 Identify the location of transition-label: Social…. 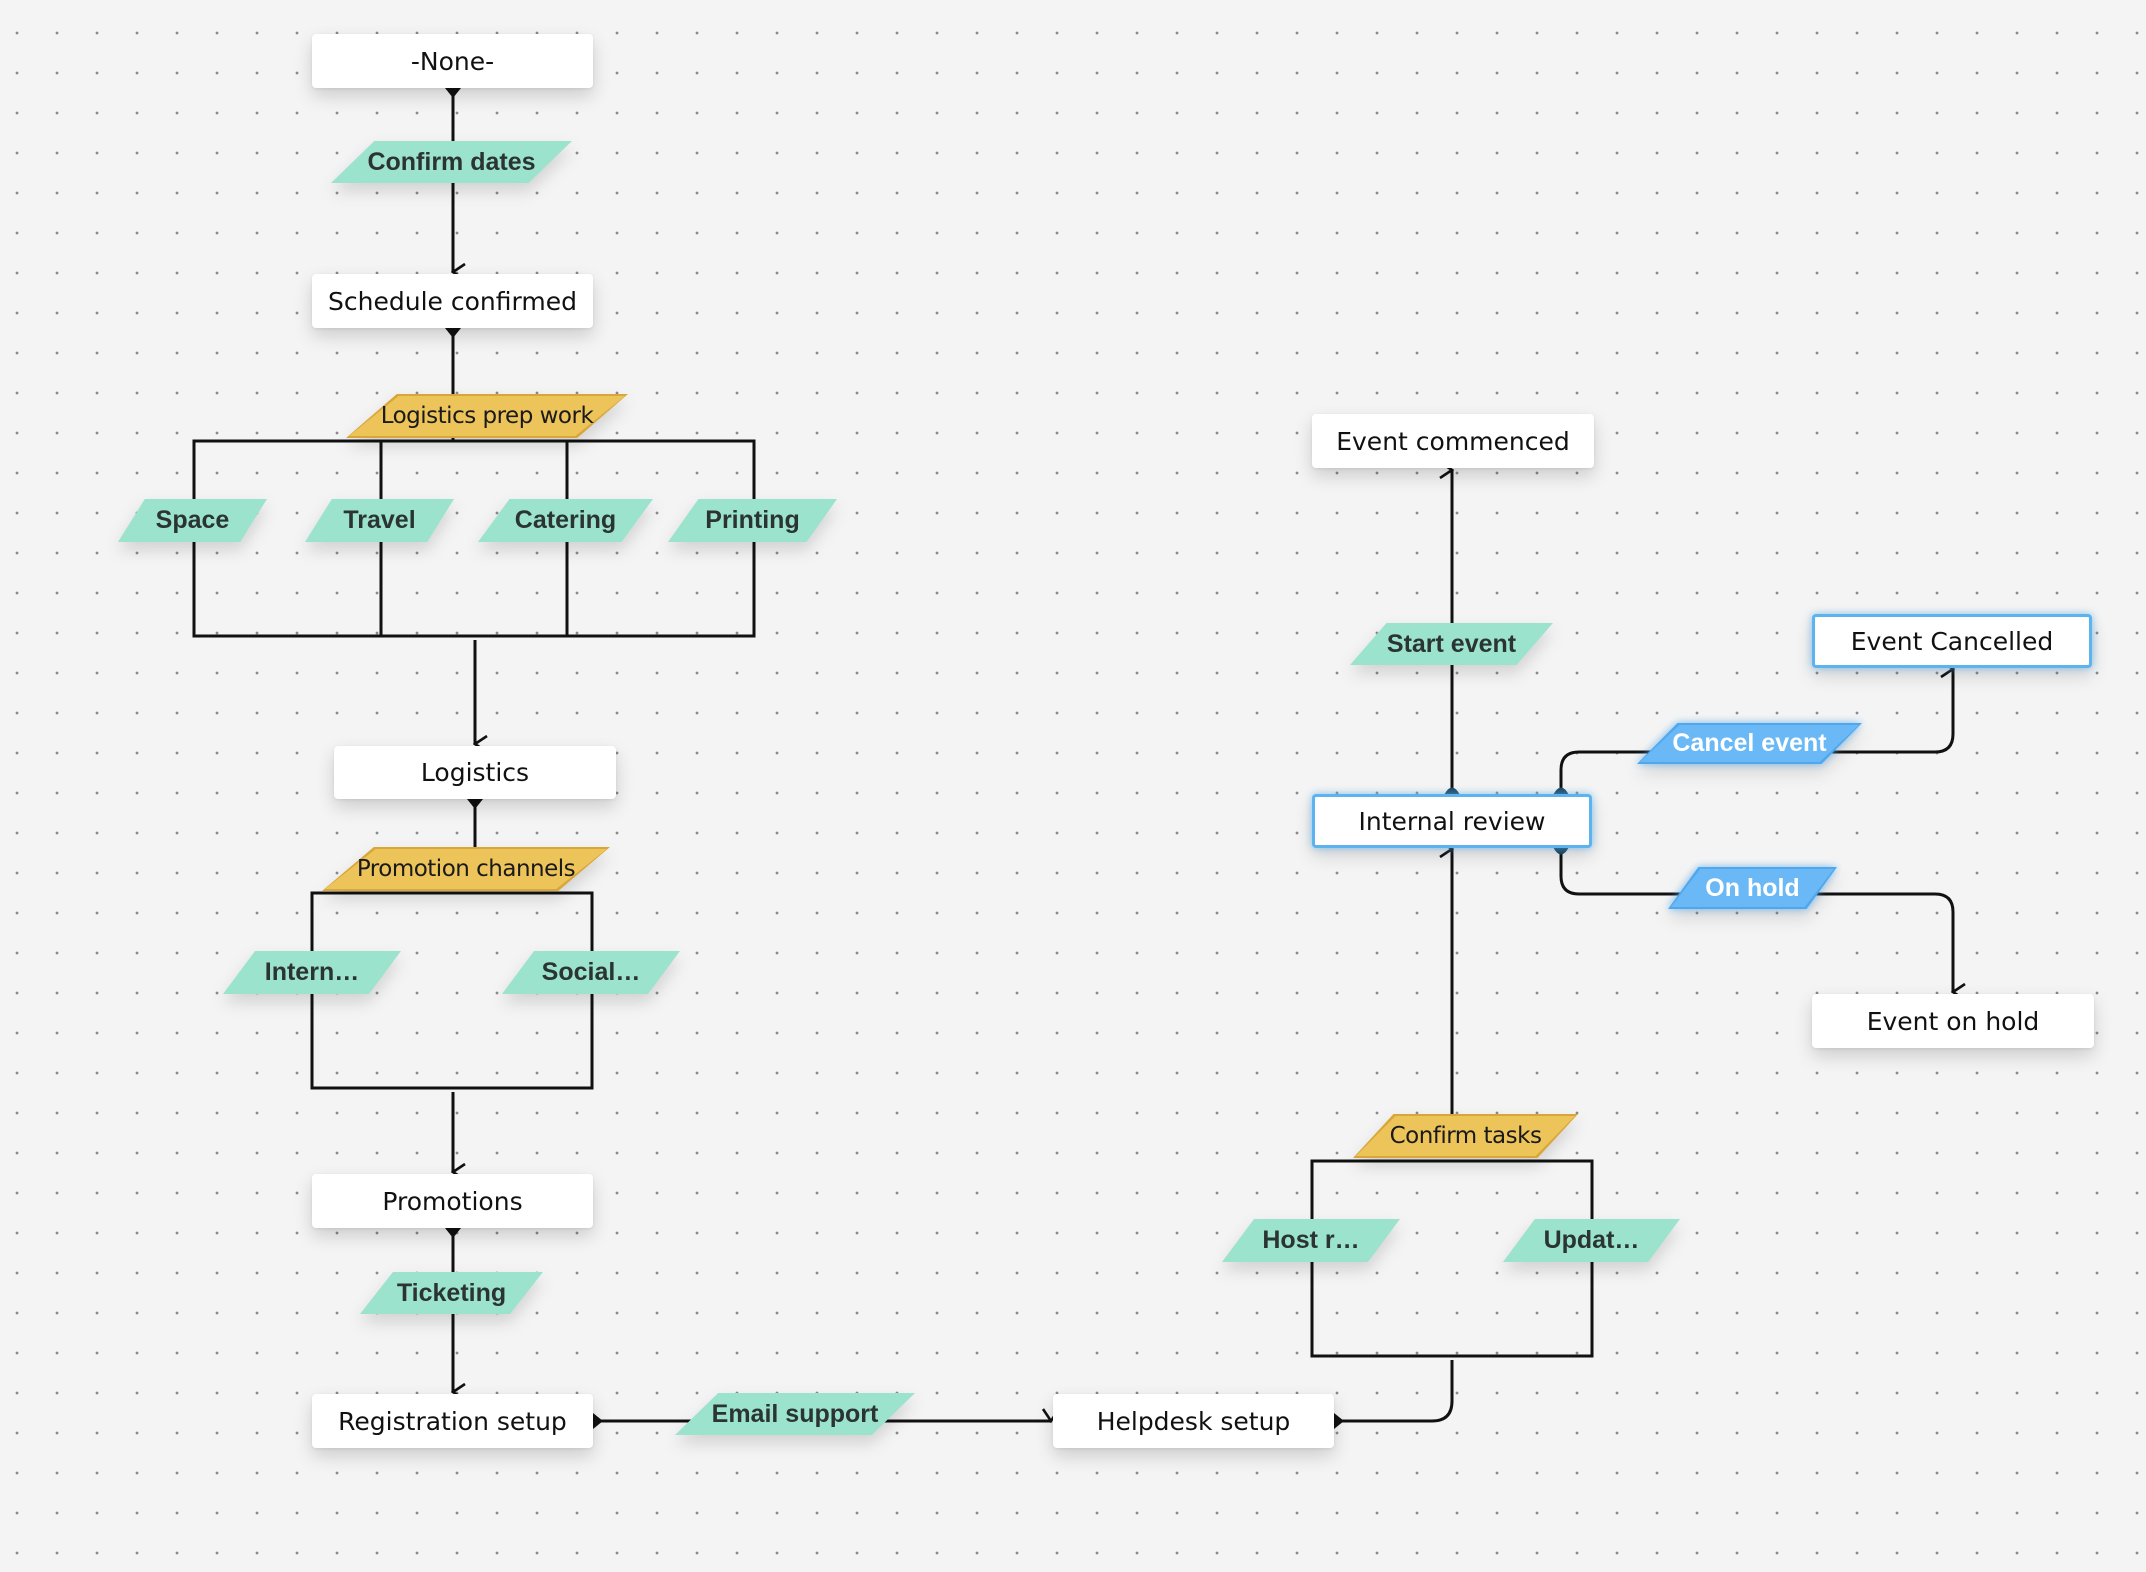
(591, 972).